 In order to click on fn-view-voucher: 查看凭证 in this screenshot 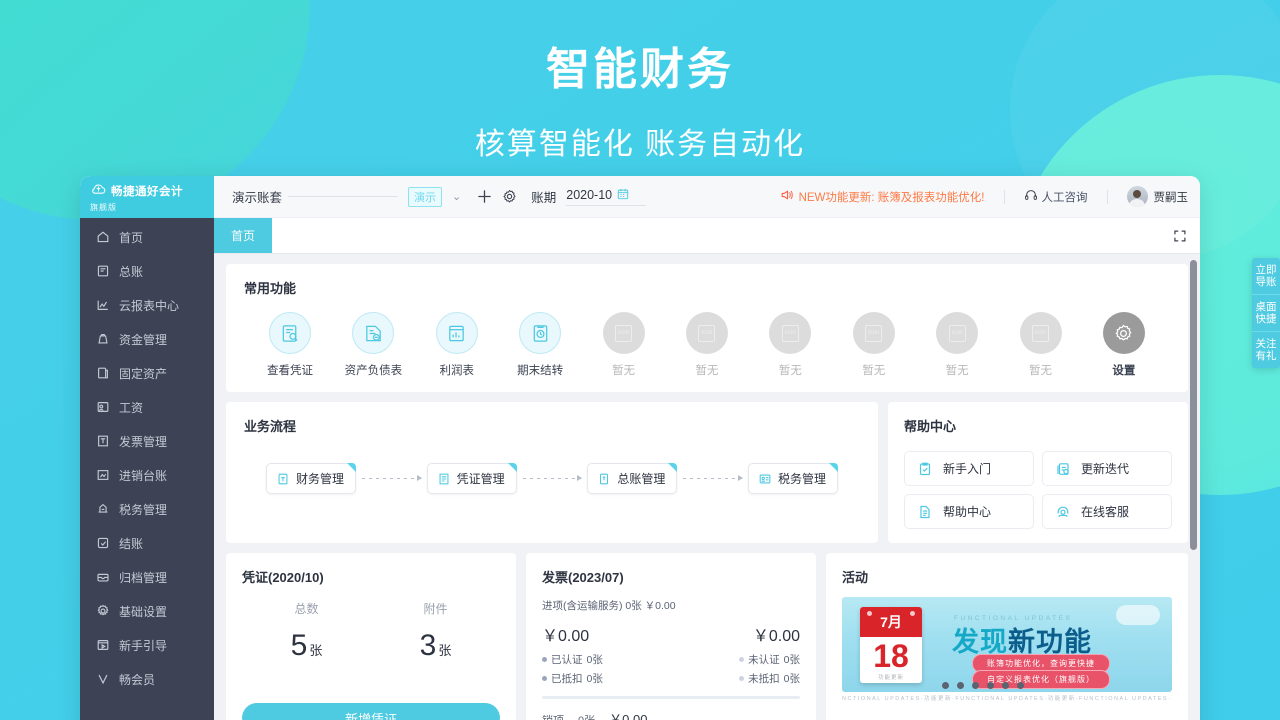, I will do `click(290, 345)`.